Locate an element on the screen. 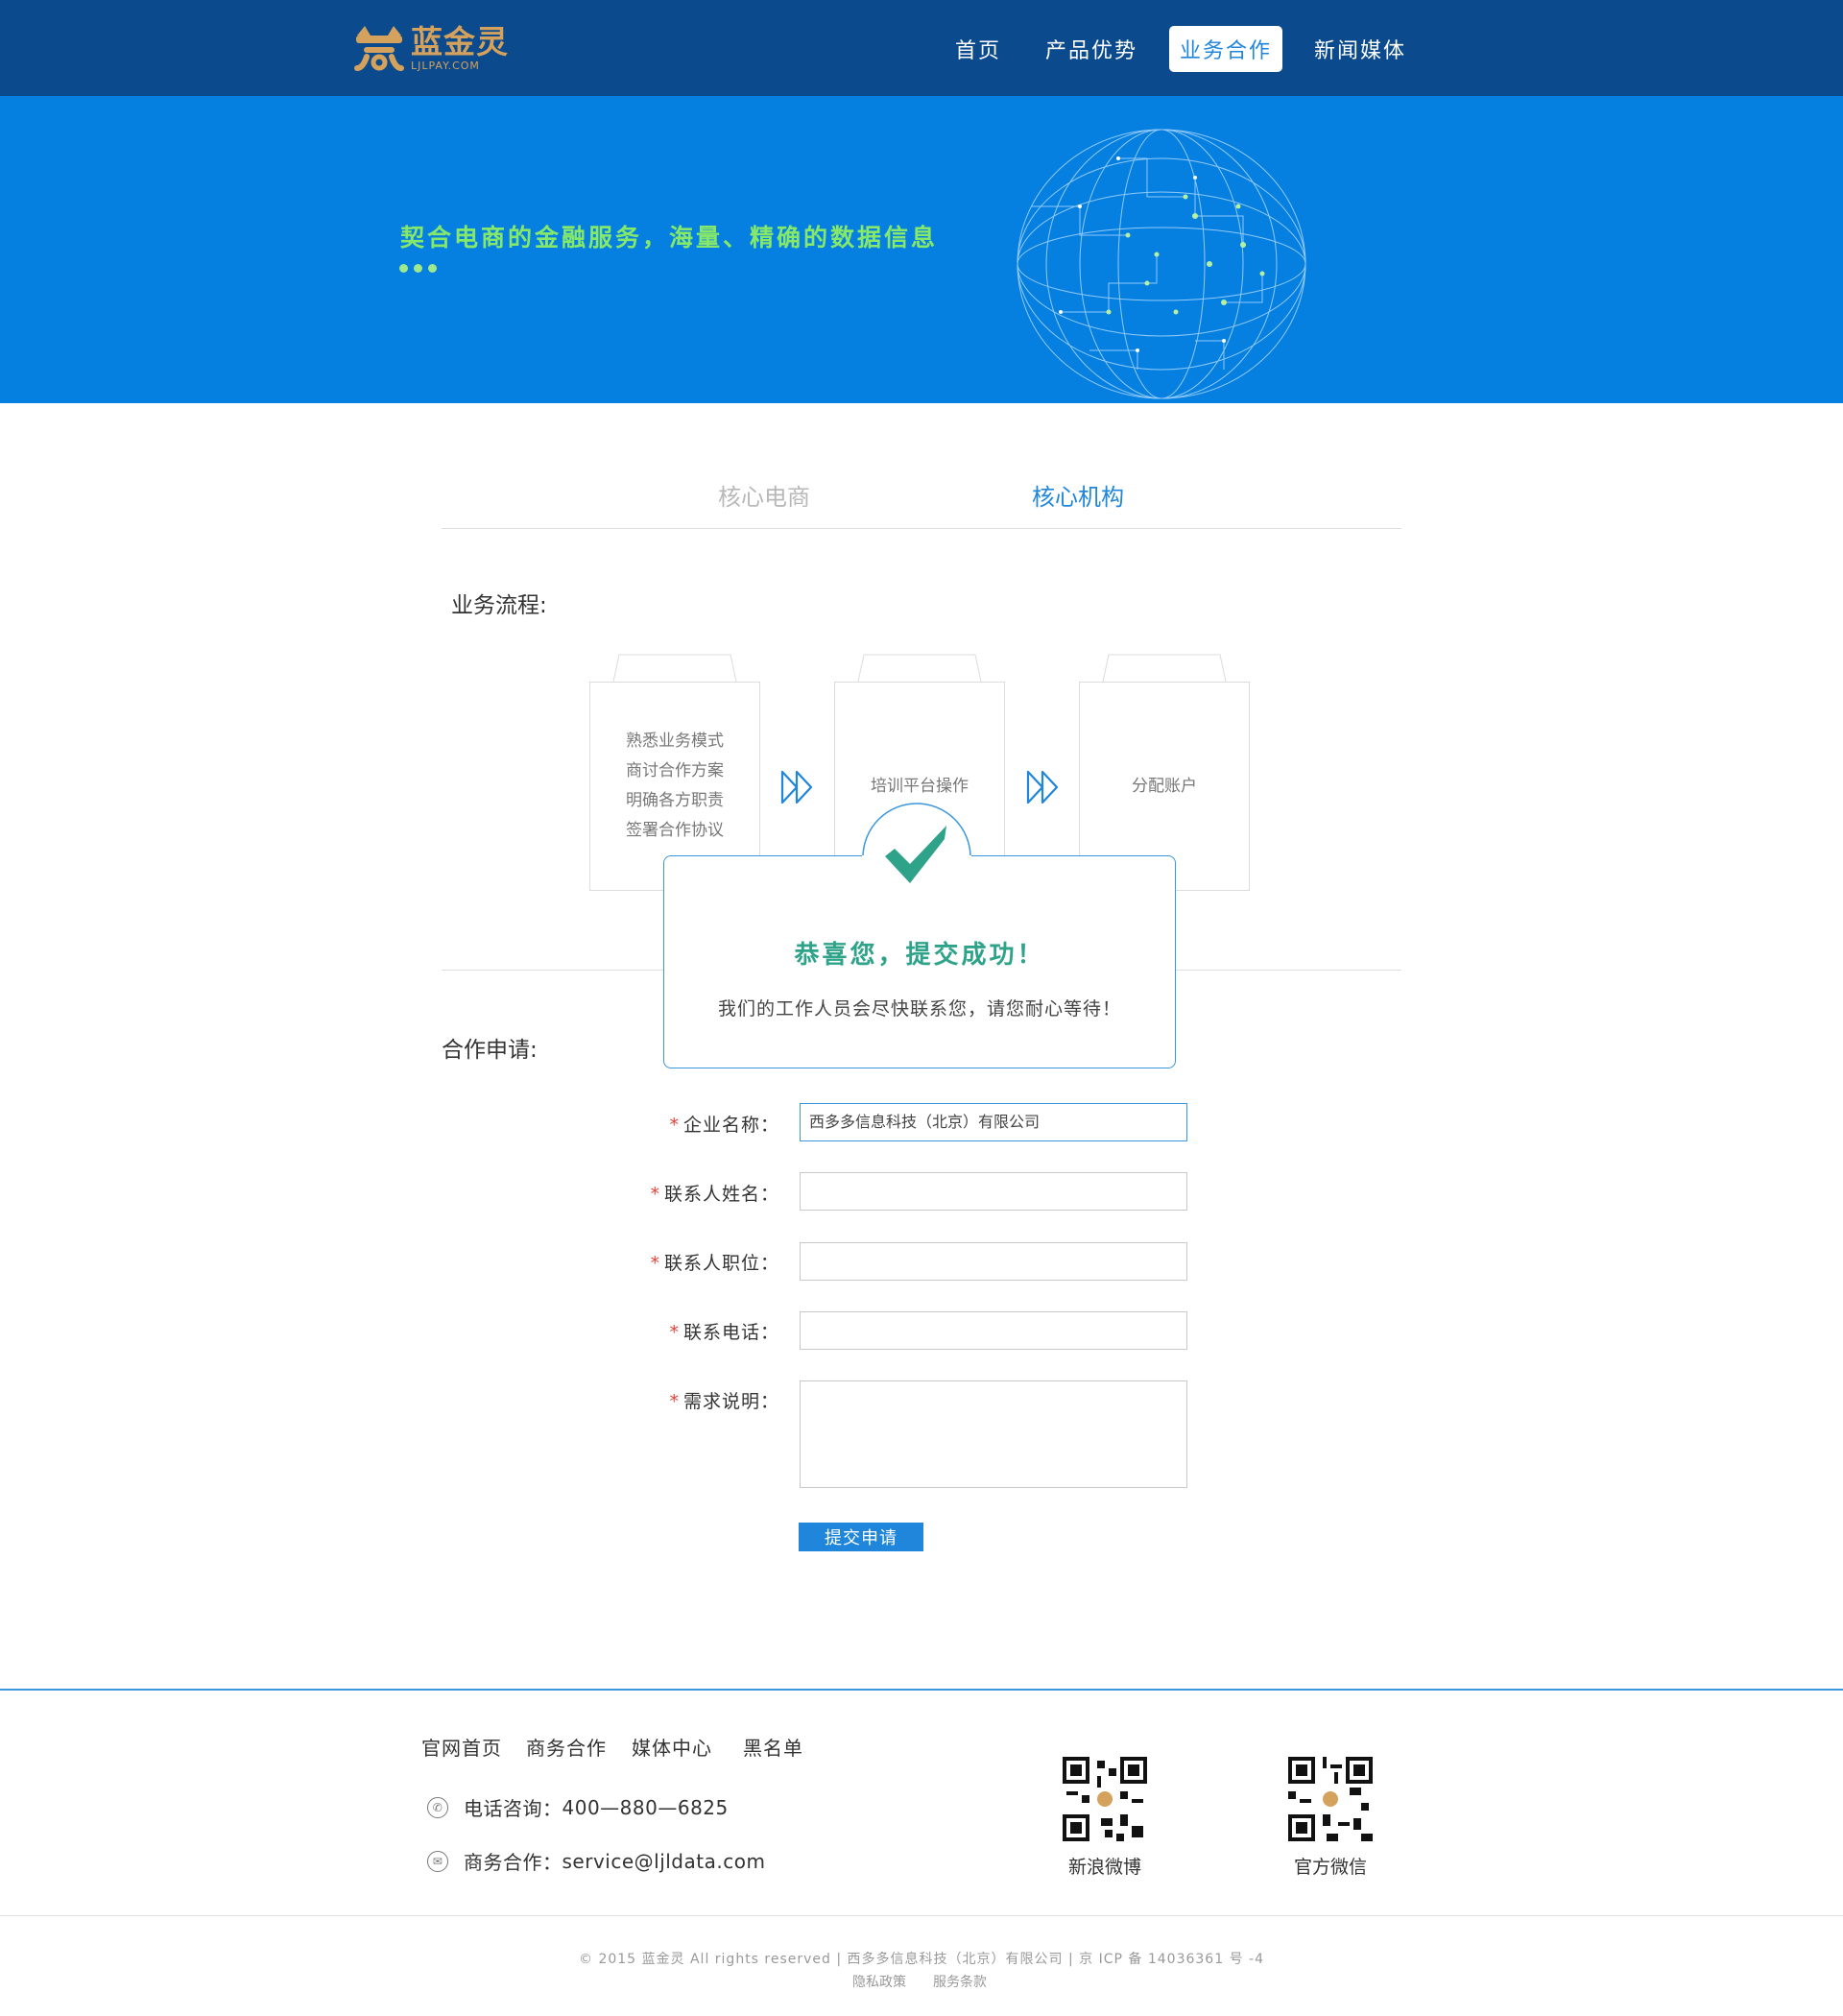 This screenshot has height=2016, width=1843. contact-phone-label-text: 联系电话： is located at coordinates (730, 1332).